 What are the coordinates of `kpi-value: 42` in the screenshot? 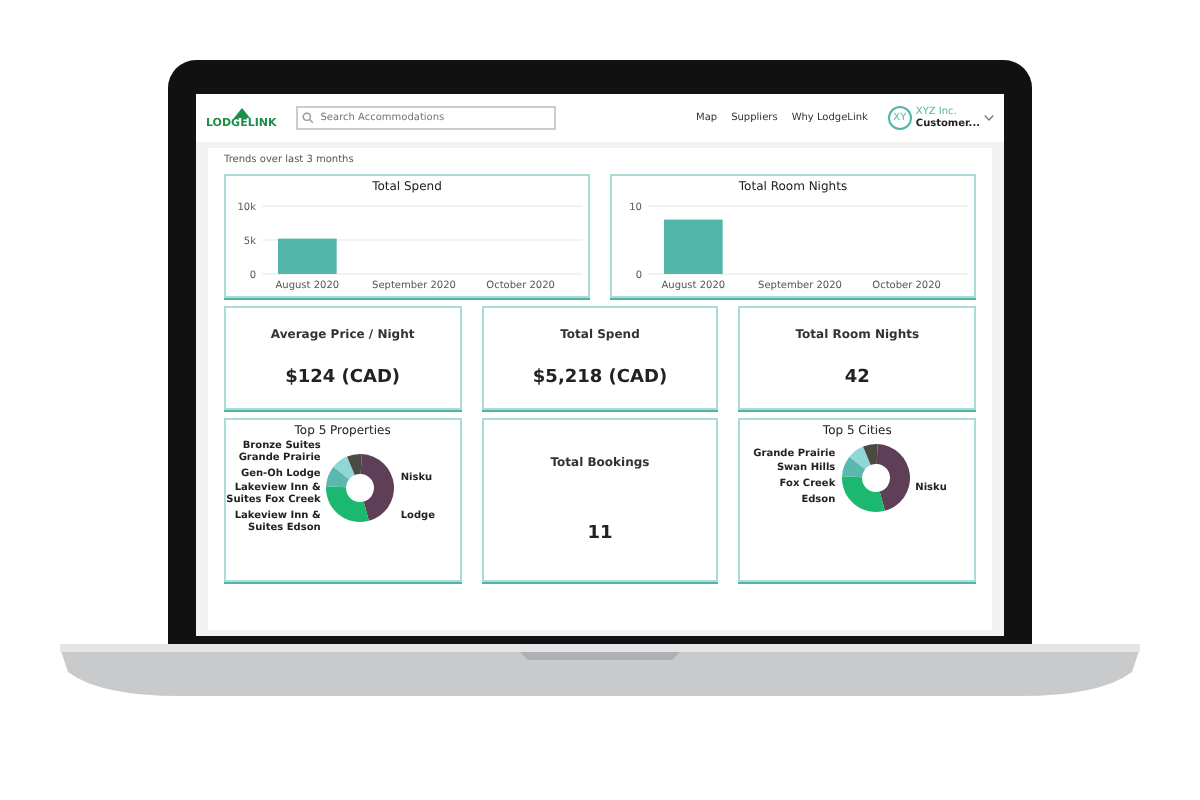 It's located at (857, 377).